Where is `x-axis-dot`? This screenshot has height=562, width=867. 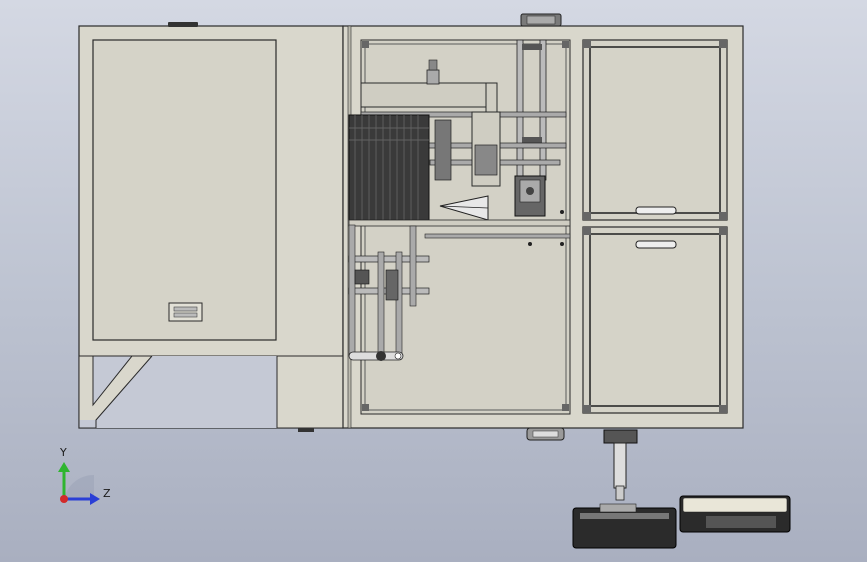
x-axis-dot is located at coordinates (64, 499).